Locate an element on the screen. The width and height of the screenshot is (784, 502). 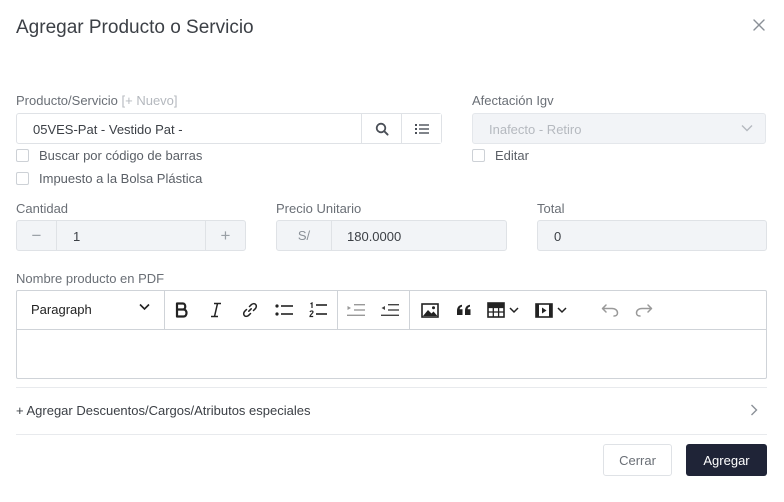
price-field: S/ 180.0000 is located at coordinates (391, 235).